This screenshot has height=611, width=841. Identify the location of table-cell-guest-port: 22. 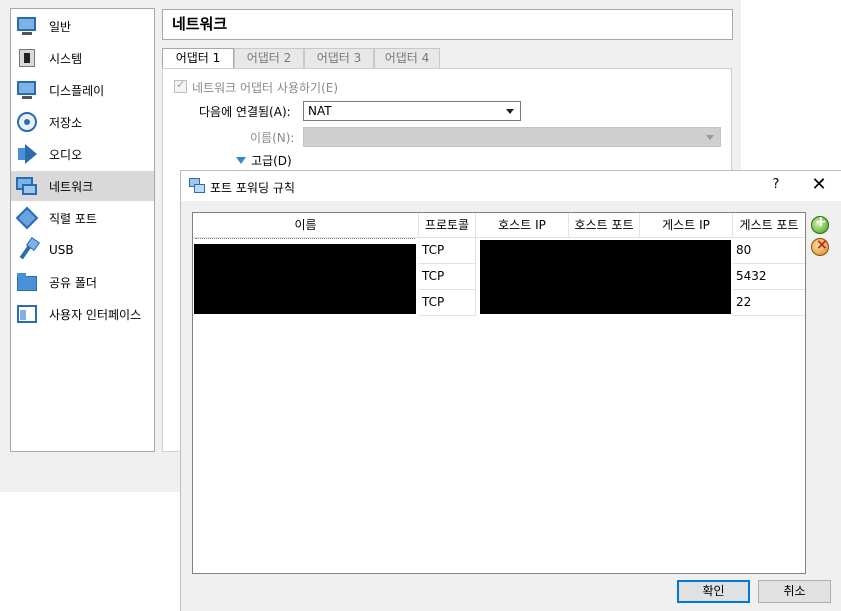
(769, 303).